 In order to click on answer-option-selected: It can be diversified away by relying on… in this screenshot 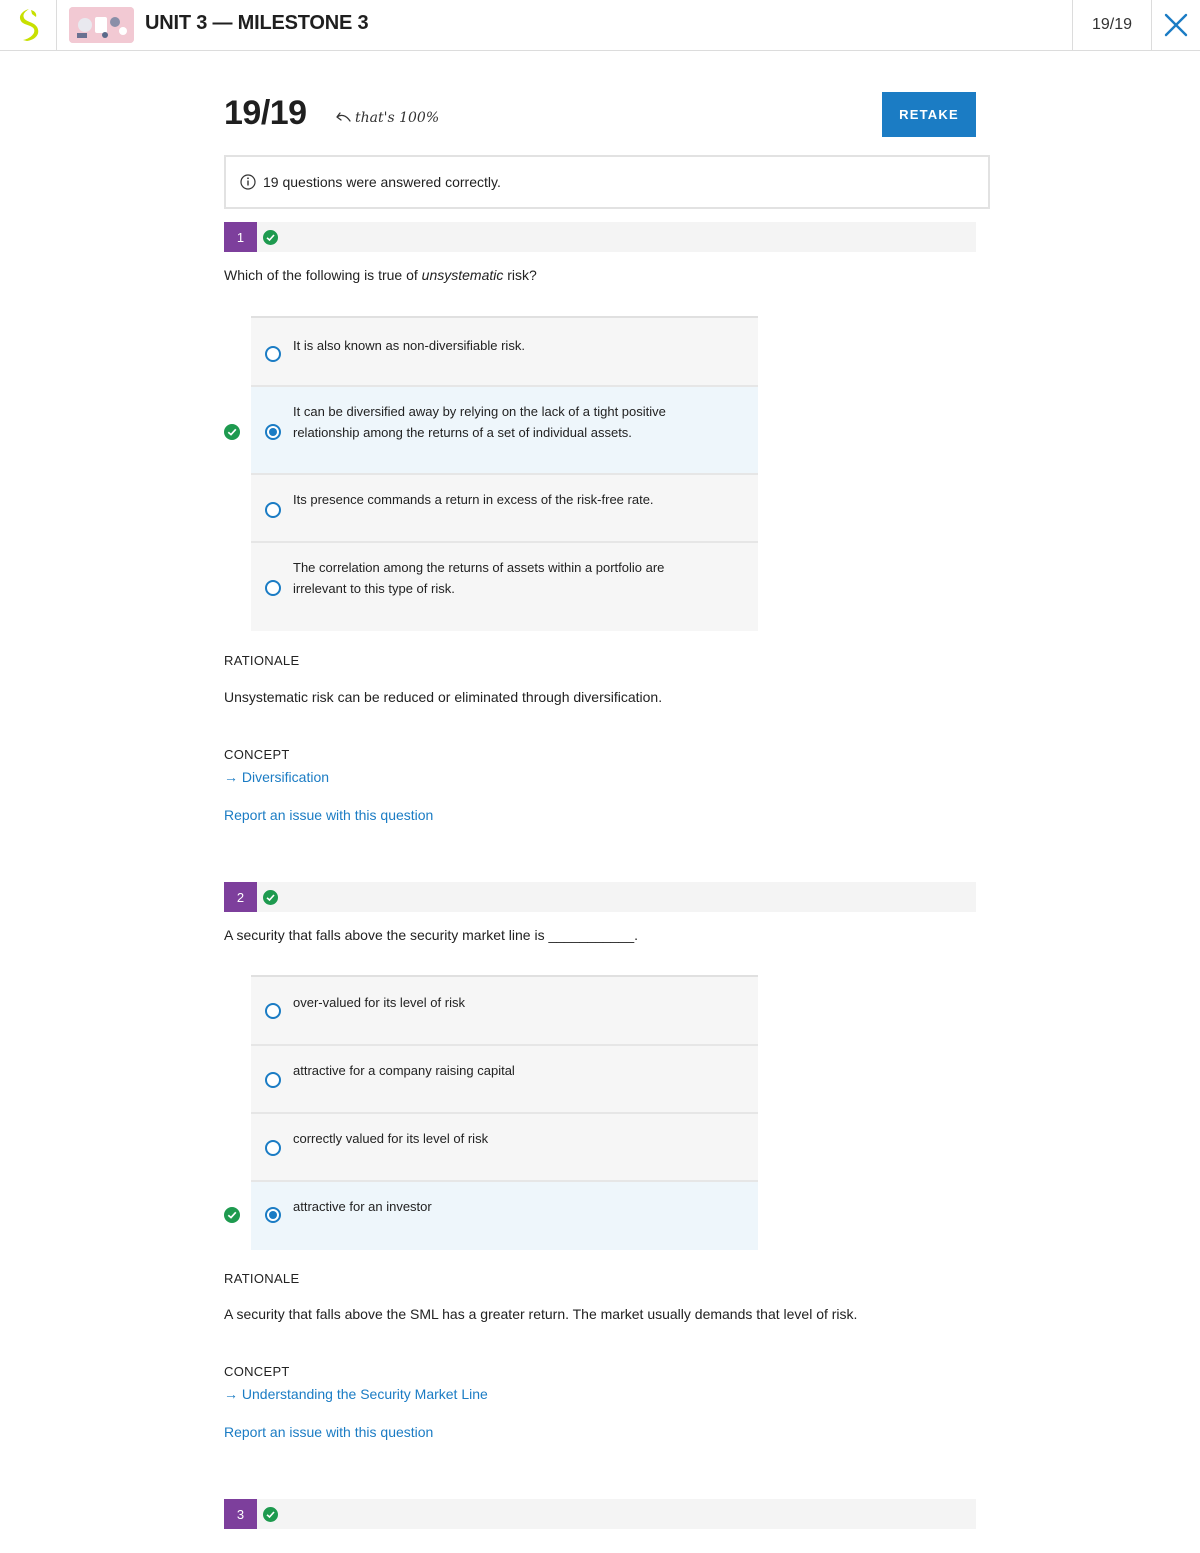, I will do `click(491, 431)`.